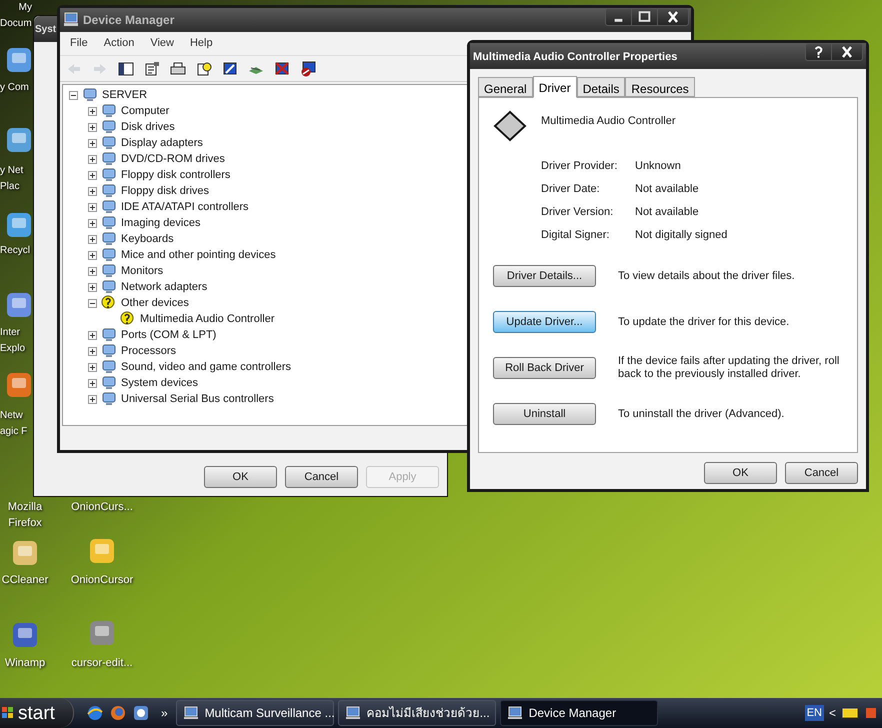  Describe the element at coordinates (175, 175) in the screenshot. I see `tree-item: Floppy disk controllers` at that location.